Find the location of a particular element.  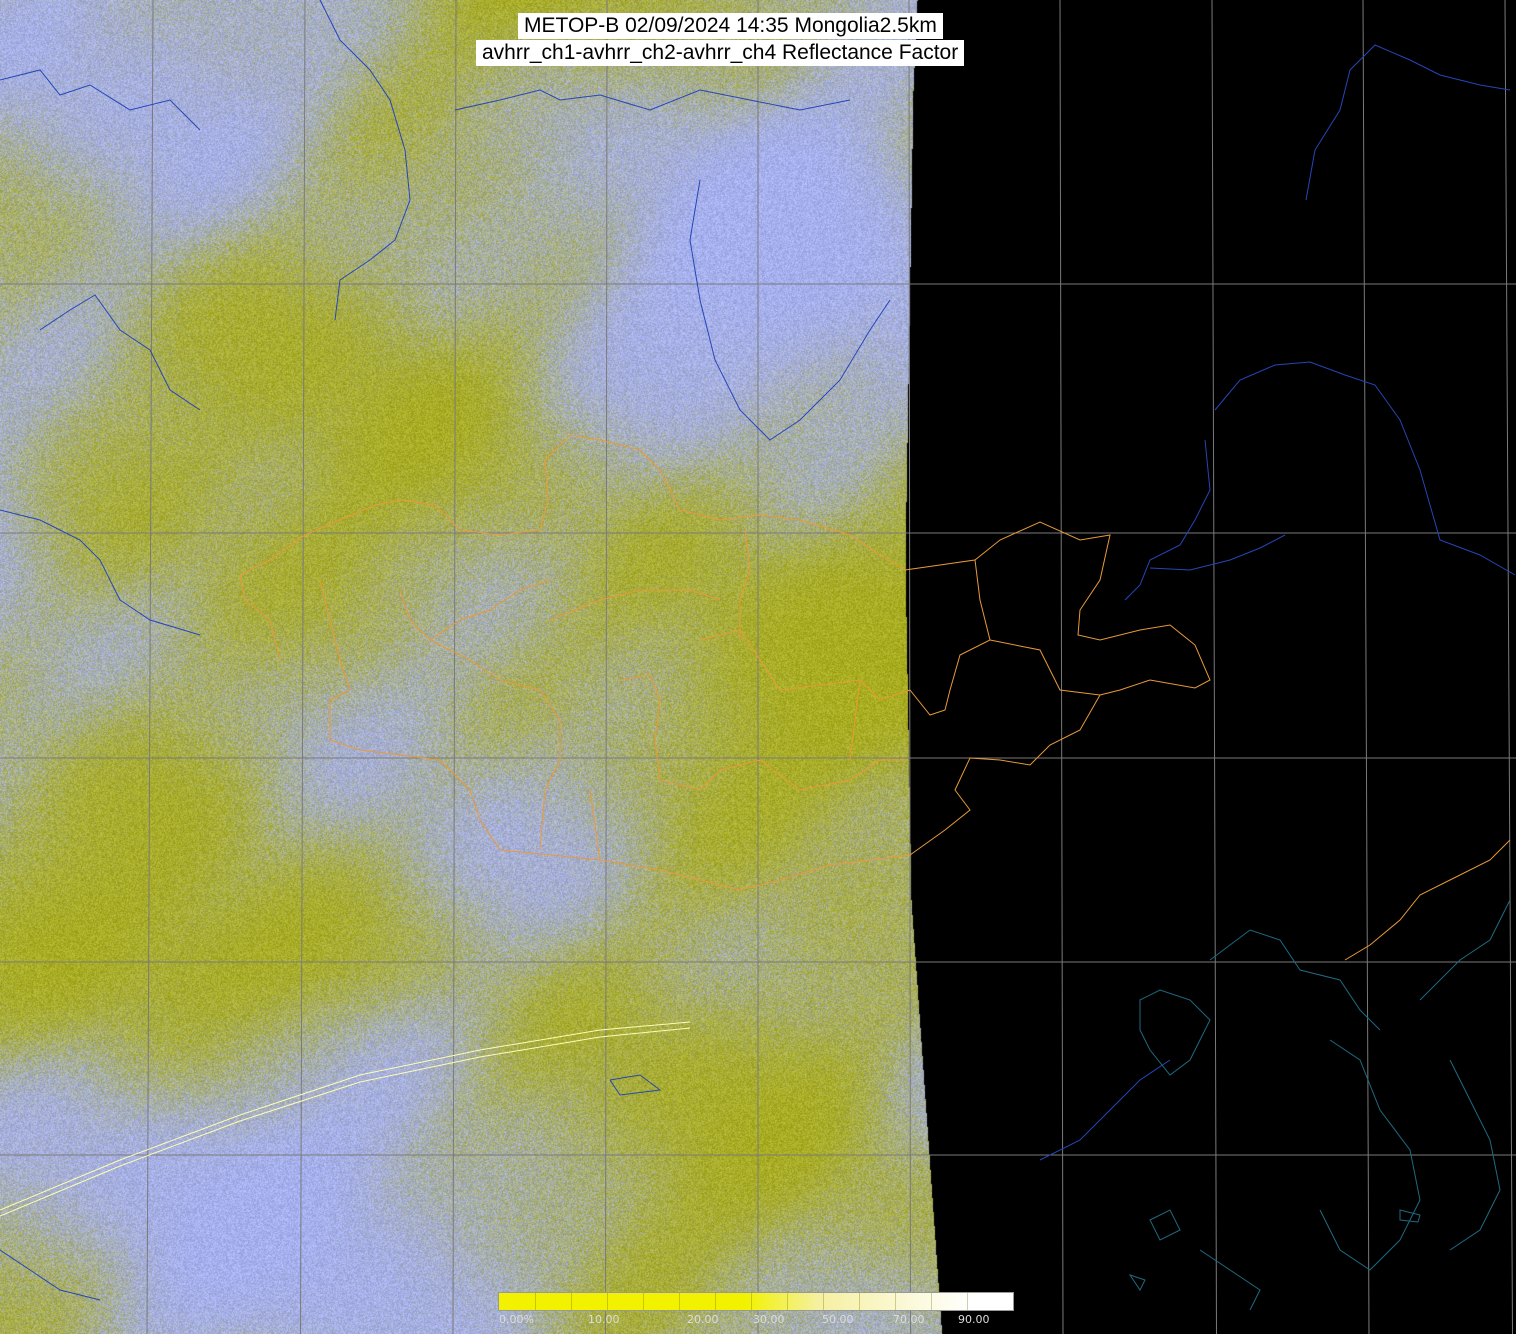

colorbar is located at coordinates (756, 1301).